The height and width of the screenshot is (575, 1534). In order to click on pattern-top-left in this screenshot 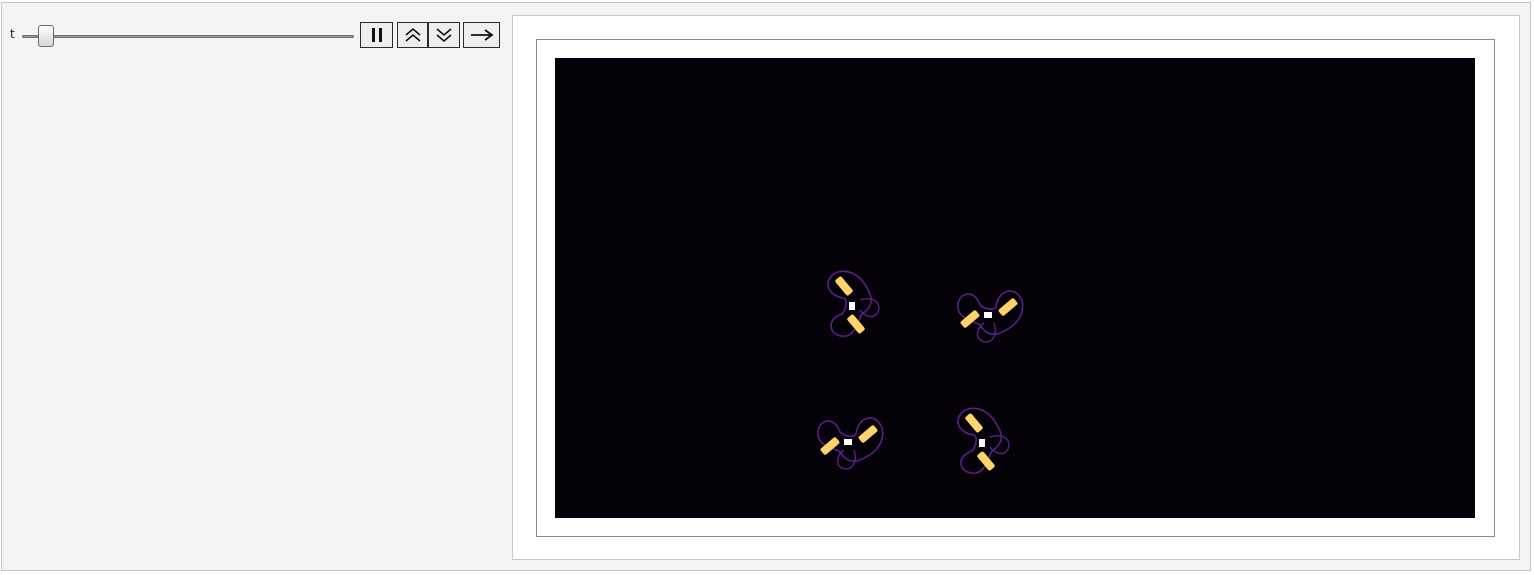, I will do `click(853, 303)`.